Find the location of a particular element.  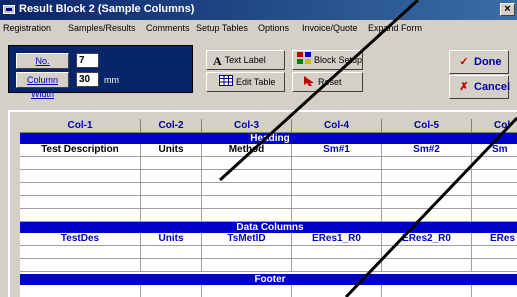

column-header: Col-1 is located at coordinates (80, 126).